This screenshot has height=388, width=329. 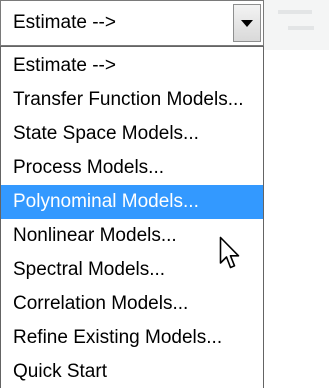 What do you see at coordinates (132, 371) in the screenshot?
I see `dropdown-item-quick-start: Quick Start` at bounding box center [132, 371].